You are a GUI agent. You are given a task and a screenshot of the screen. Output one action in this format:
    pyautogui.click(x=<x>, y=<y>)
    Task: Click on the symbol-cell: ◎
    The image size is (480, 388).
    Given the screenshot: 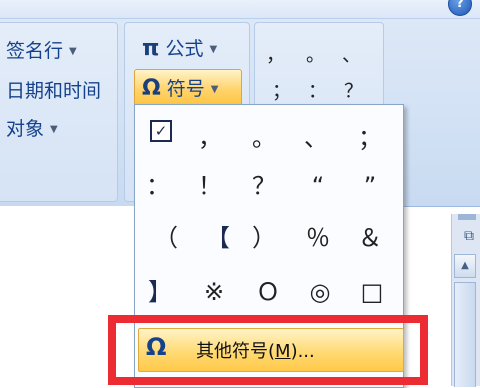 What is the action you would take?
    pyautogui.click(x=320, y=292)
    